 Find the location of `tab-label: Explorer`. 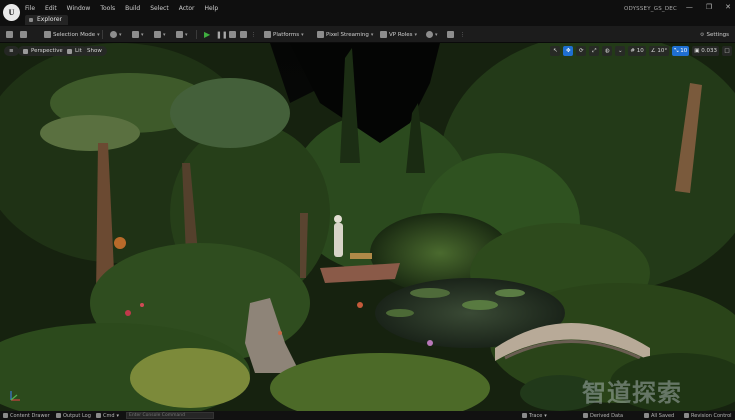

tab-label: Explorer is located at coordinates (49, 19).